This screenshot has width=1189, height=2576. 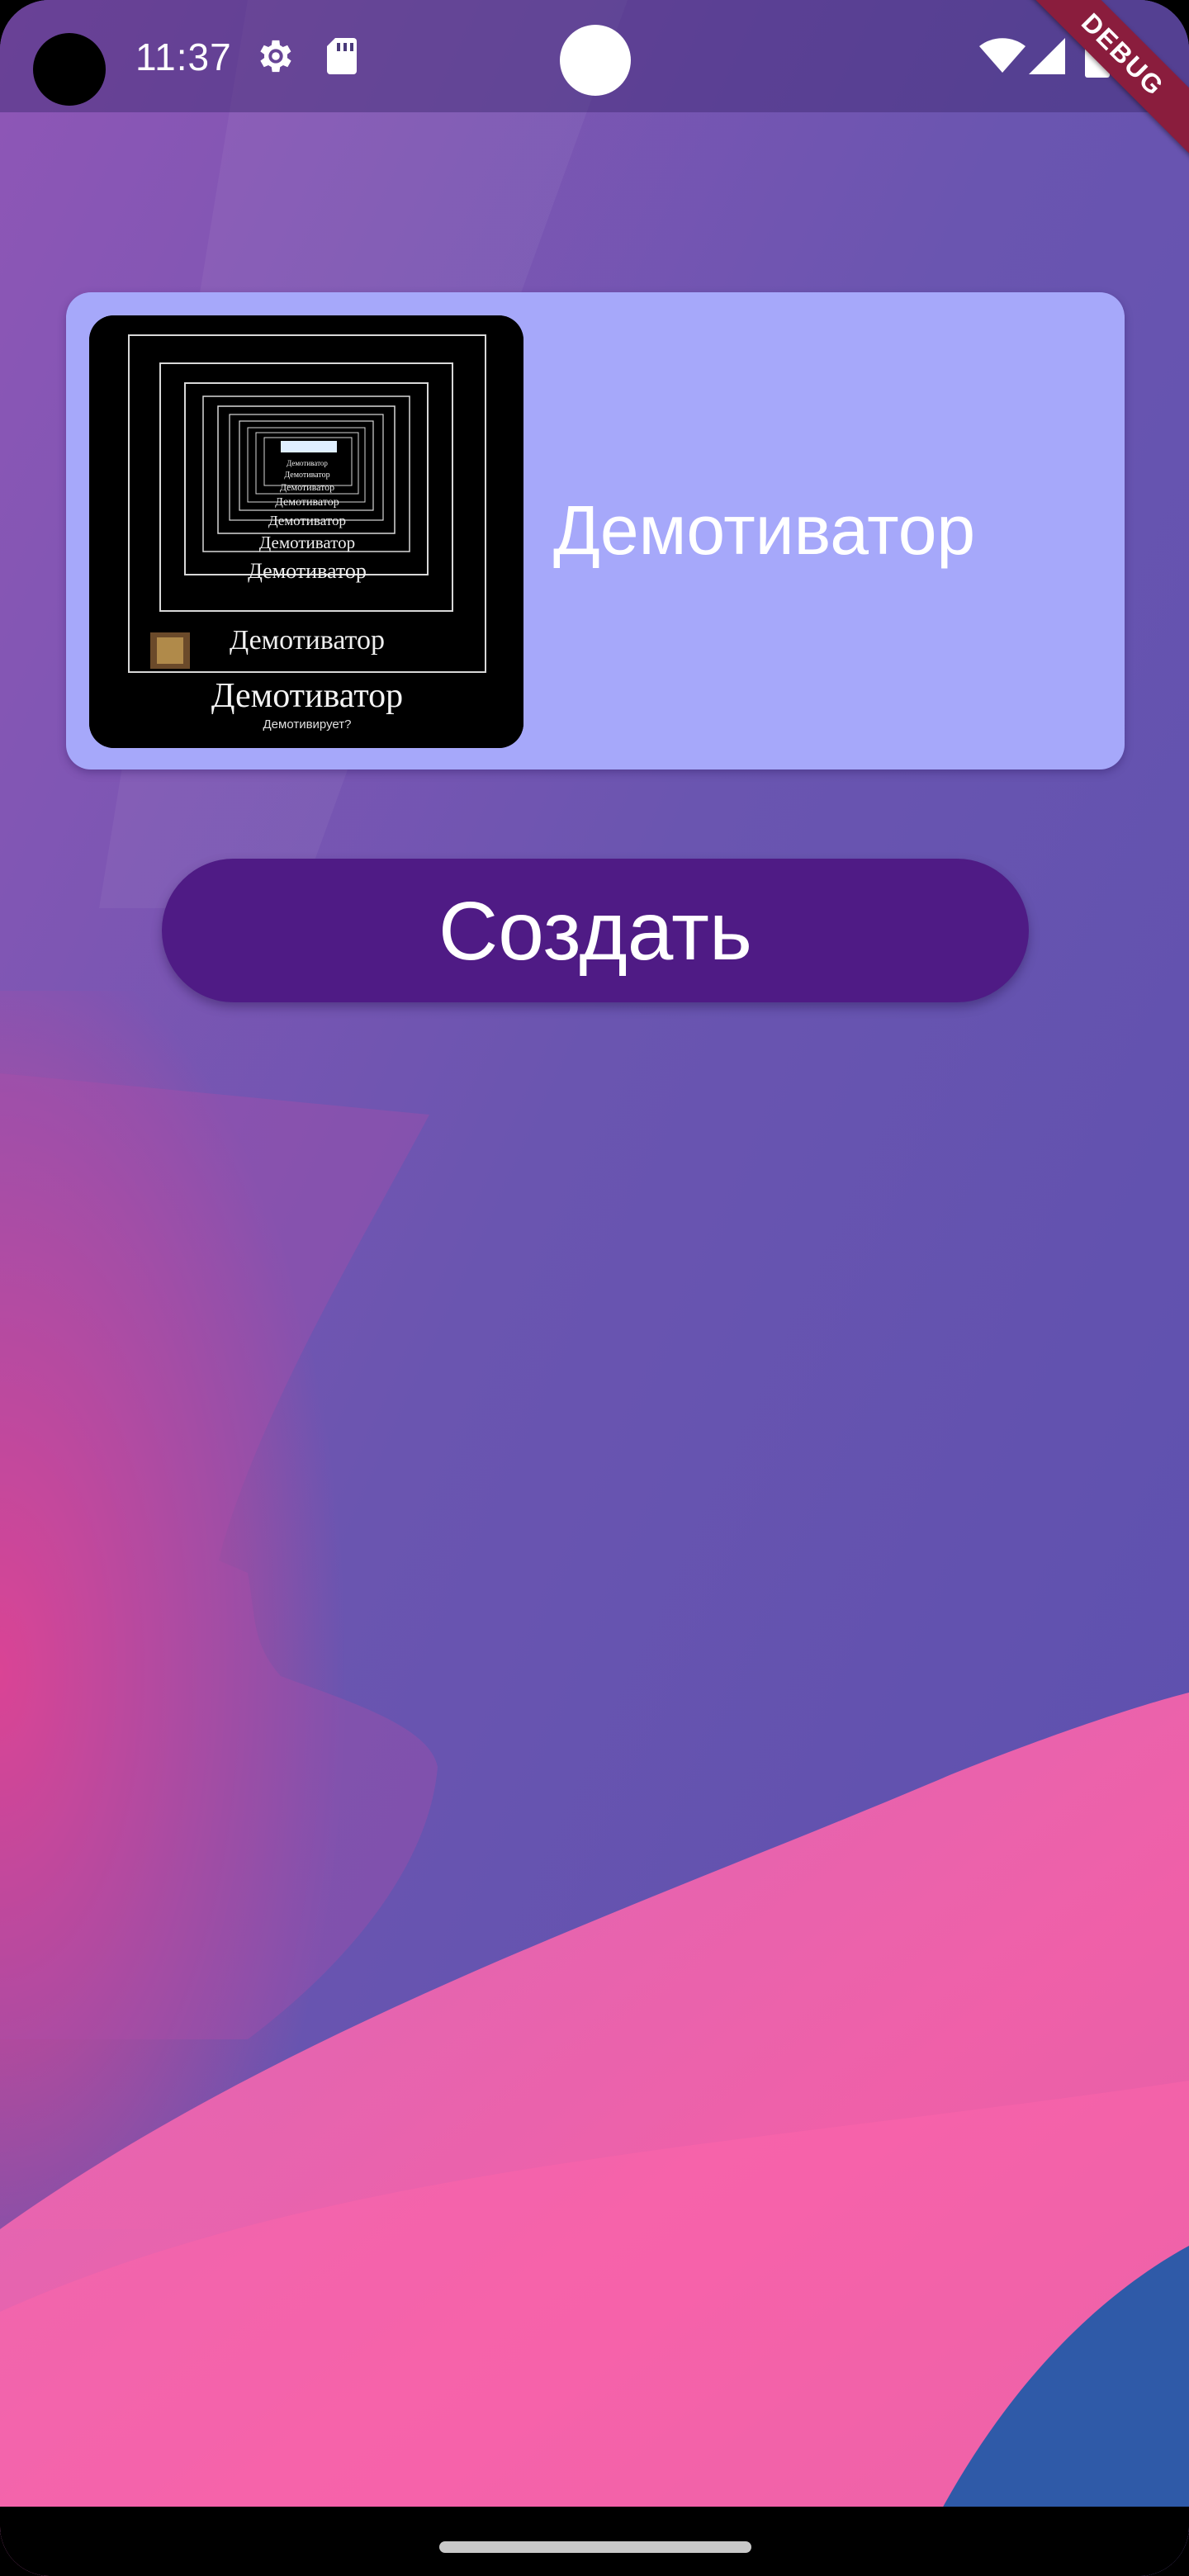 What do you see at coordinates (69, 69) in the screenshot?
I see `camera-hole` at bounding box center [69, 69].